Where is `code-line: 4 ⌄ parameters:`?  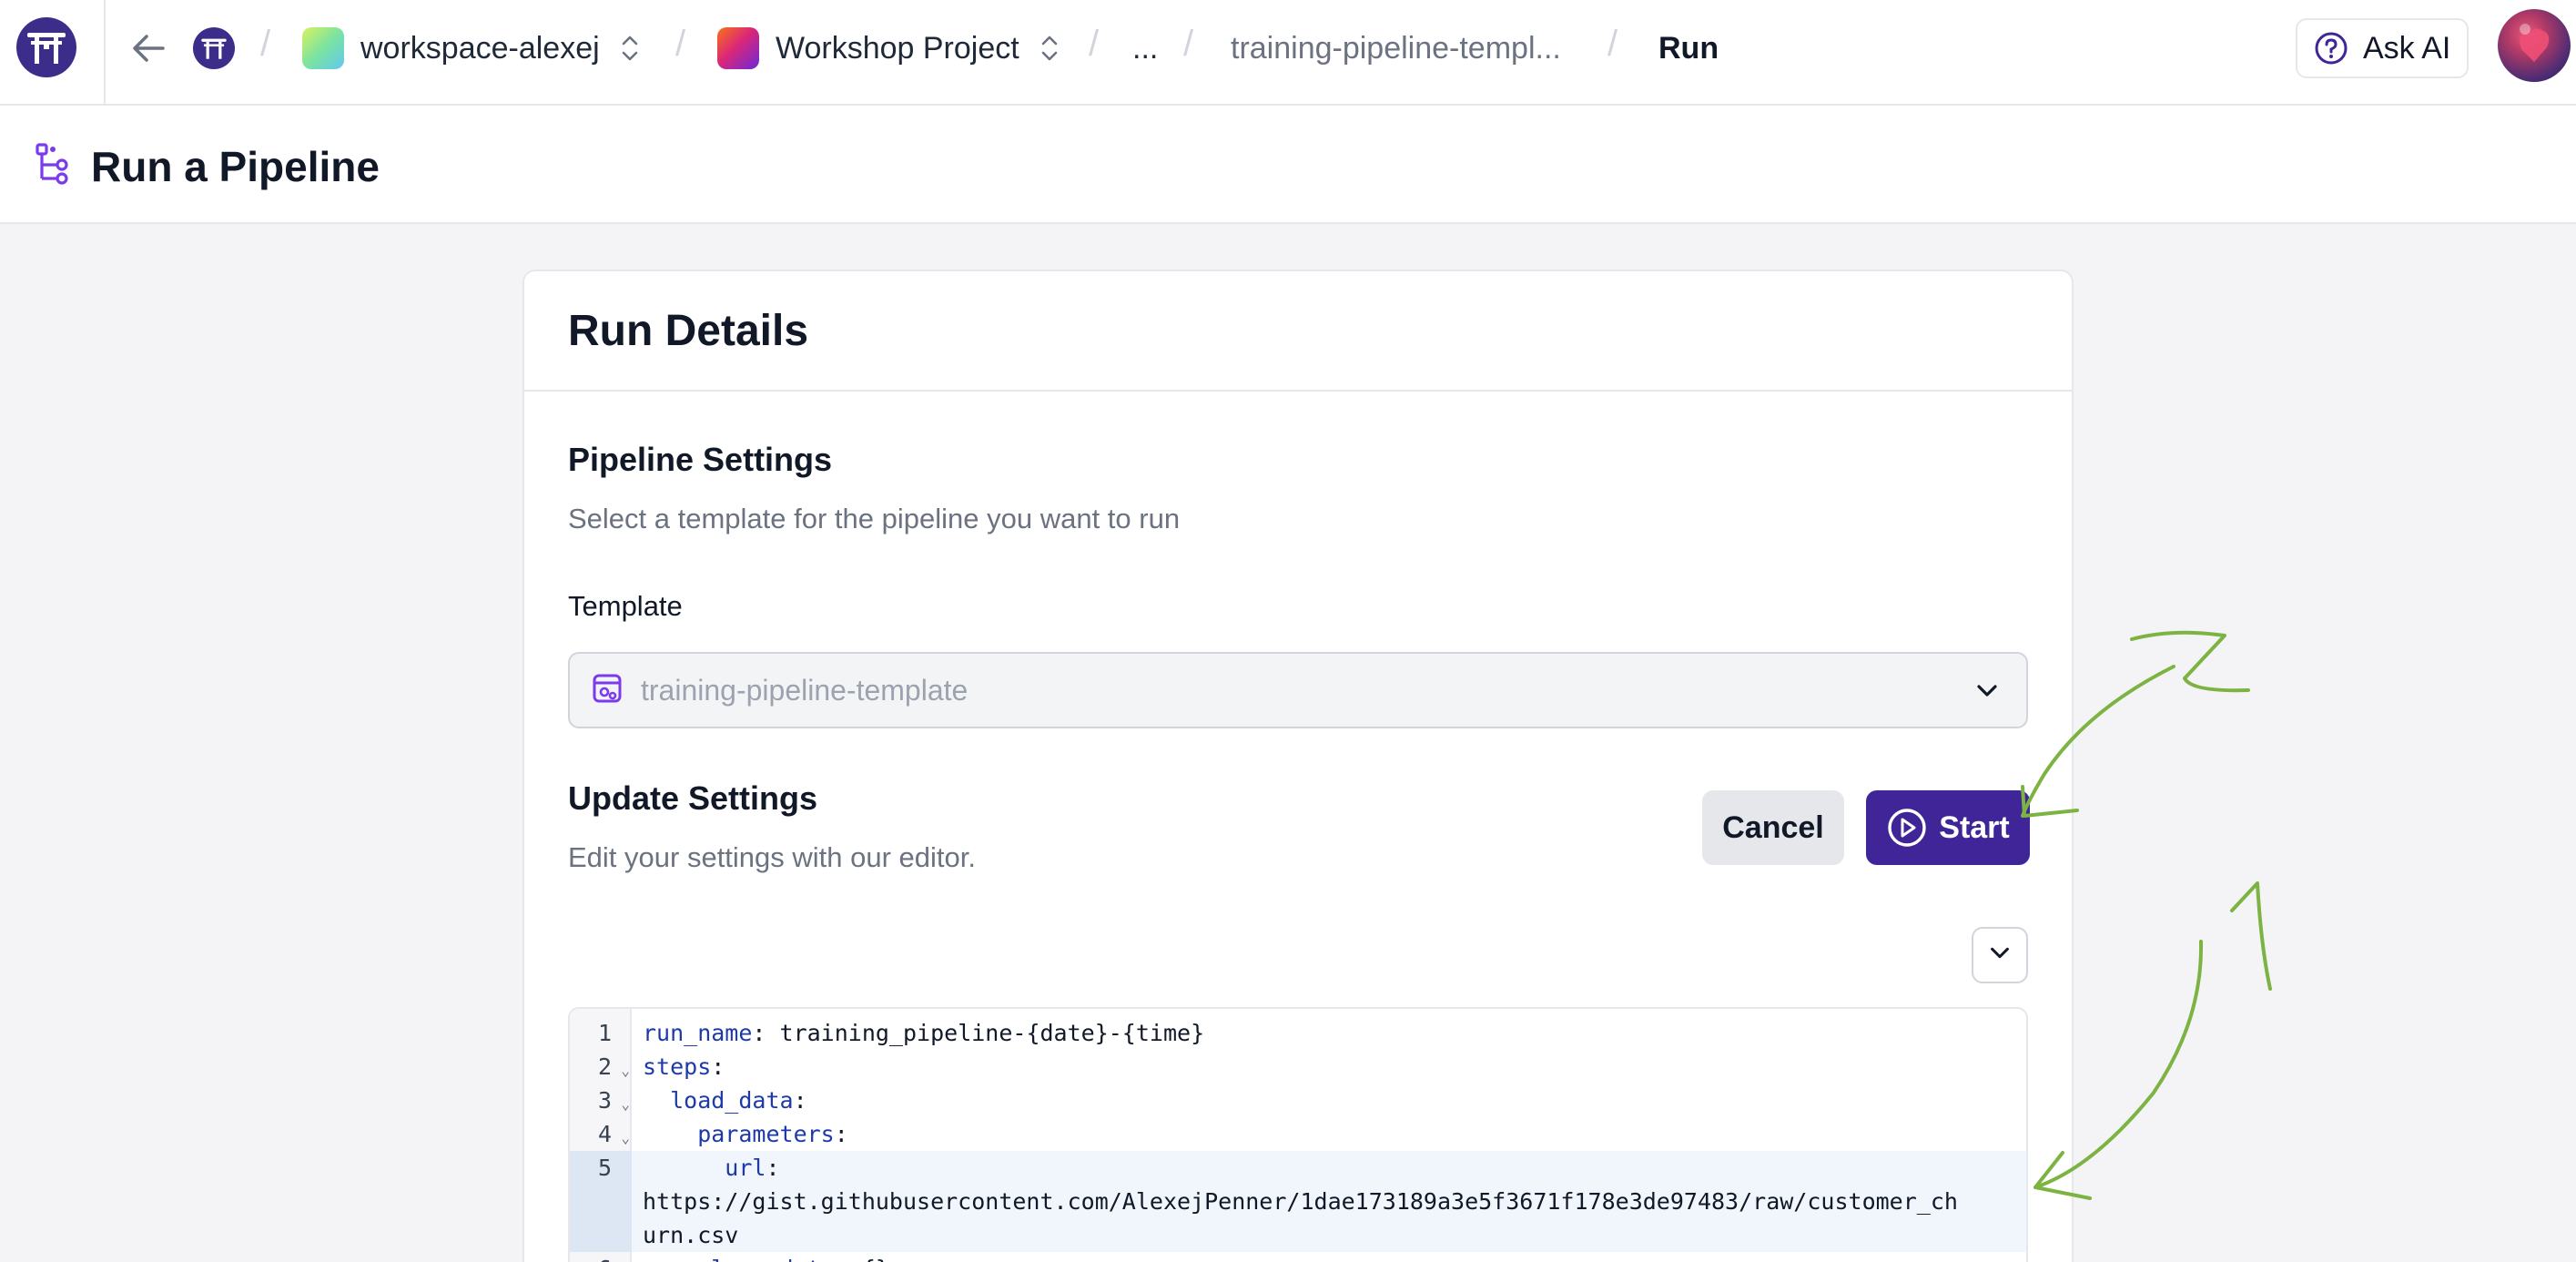
code-line: 4 ⌄ parameters: is located at coordinates (1298, 1134).